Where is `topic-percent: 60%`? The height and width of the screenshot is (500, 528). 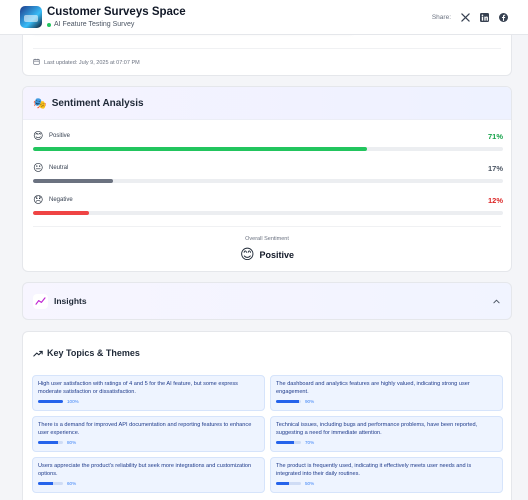
topic-percent: 60% is located at coordinates (72, 483).